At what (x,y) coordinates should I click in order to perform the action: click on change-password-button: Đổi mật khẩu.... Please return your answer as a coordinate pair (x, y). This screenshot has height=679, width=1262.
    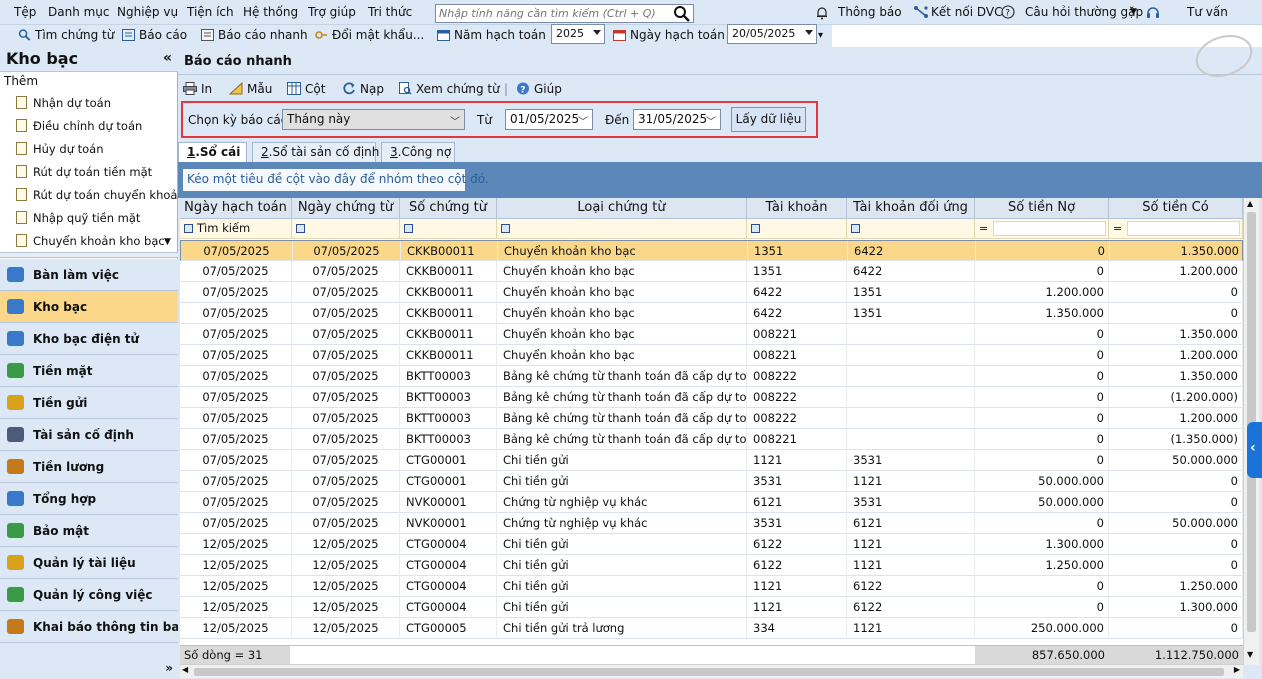
    Looking at the image, I should click on (369, 36).